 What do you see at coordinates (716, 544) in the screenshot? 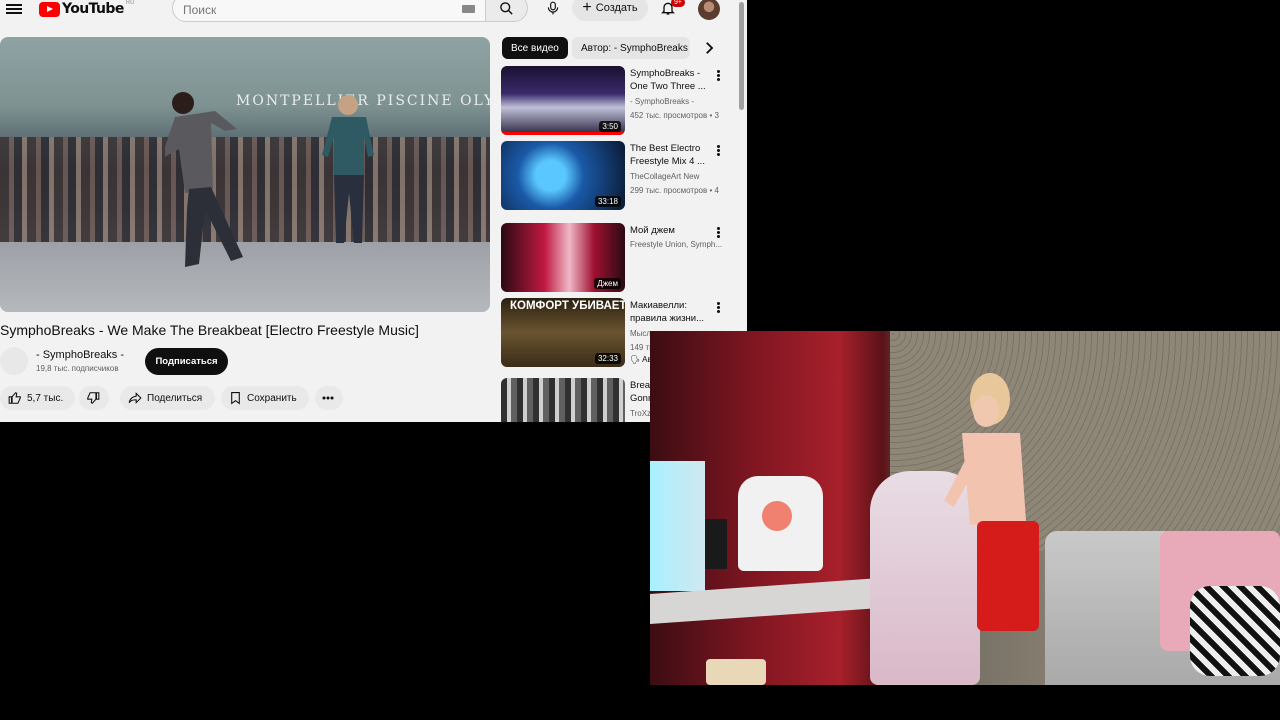
I see `monitor` at bounding box center [716, 544].